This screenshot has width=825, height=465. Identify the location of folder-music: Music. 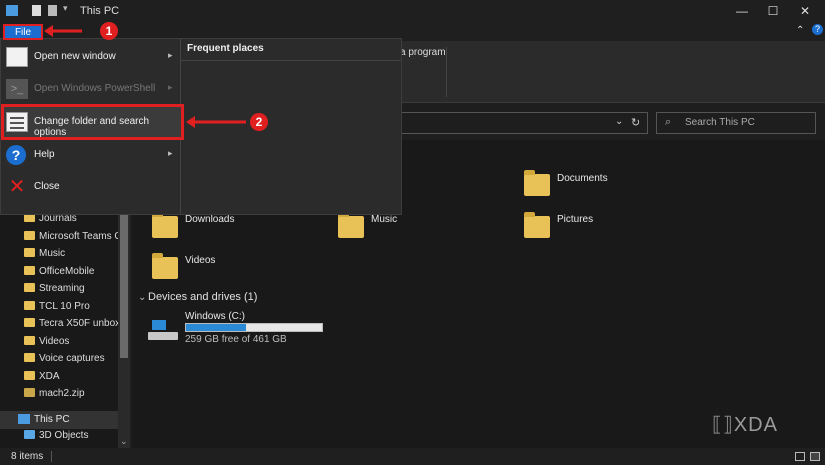
(398, 227).